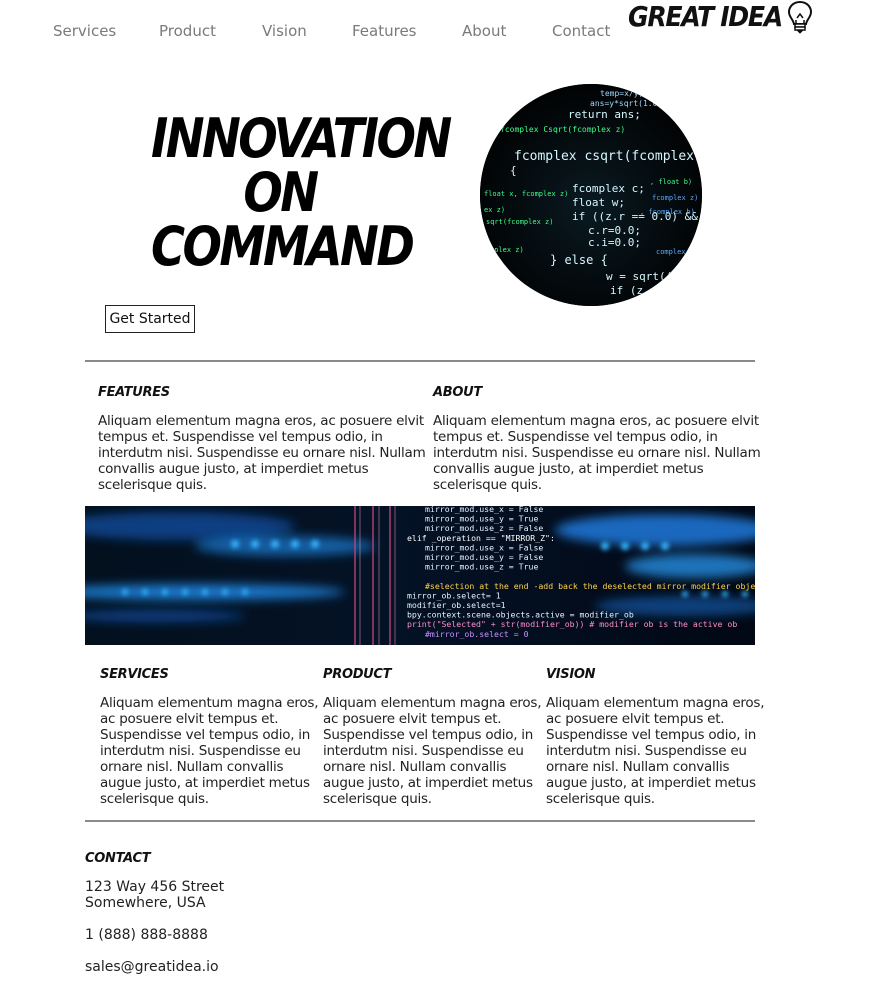 This screenshot has height=995, width=872. I want to click on nav-link-services: Services, so click(84, 31).